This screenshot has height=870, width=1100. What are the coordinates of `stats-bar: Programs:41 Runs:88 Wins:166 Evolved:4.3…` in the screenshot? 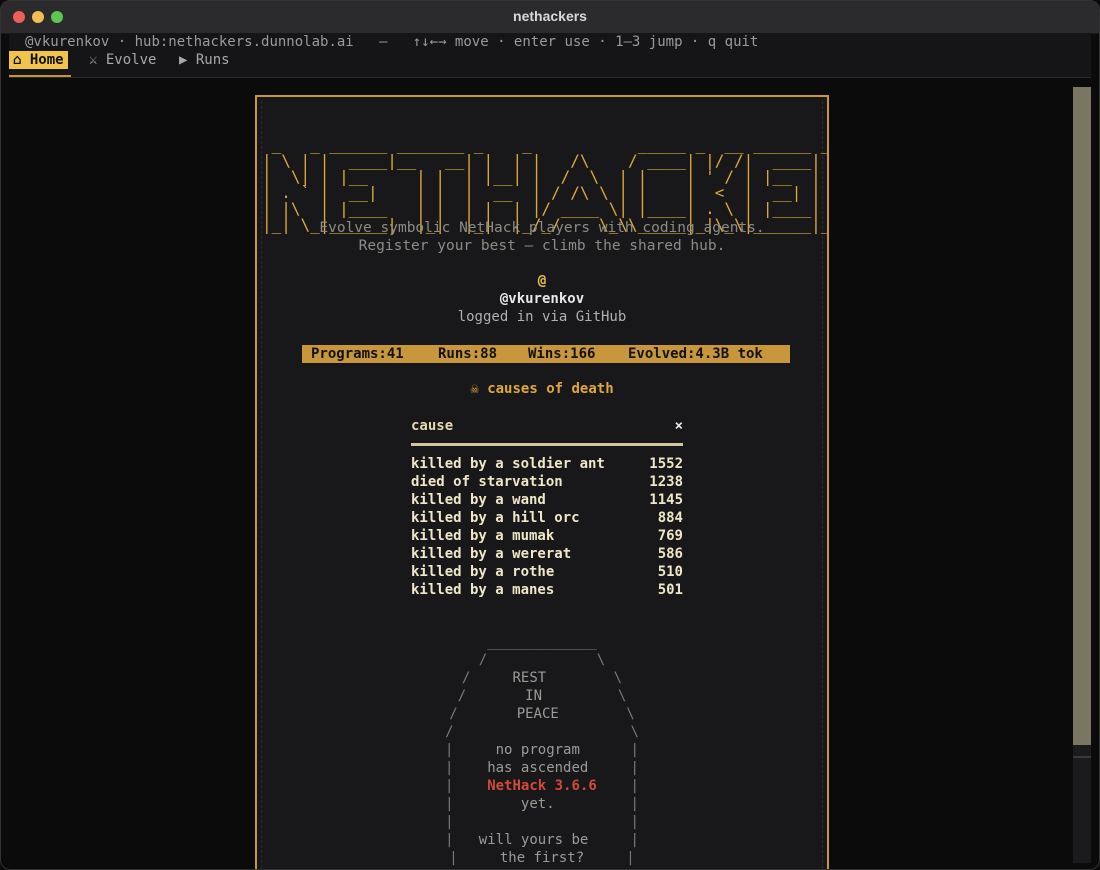 It's located at (546, 354).